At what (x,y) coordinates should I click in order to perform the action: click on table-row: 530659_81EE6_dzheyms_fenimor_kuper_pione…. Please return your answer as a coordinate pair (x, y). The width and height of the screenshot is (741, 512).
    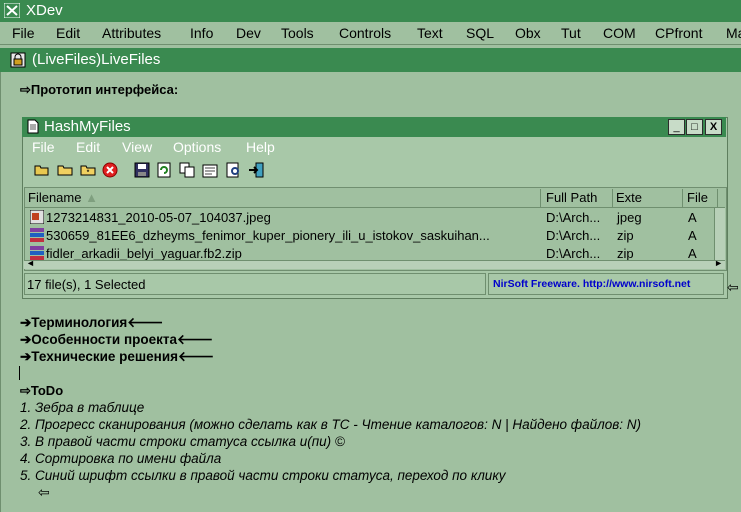
    Looking at the image, I should click on (369, 235).